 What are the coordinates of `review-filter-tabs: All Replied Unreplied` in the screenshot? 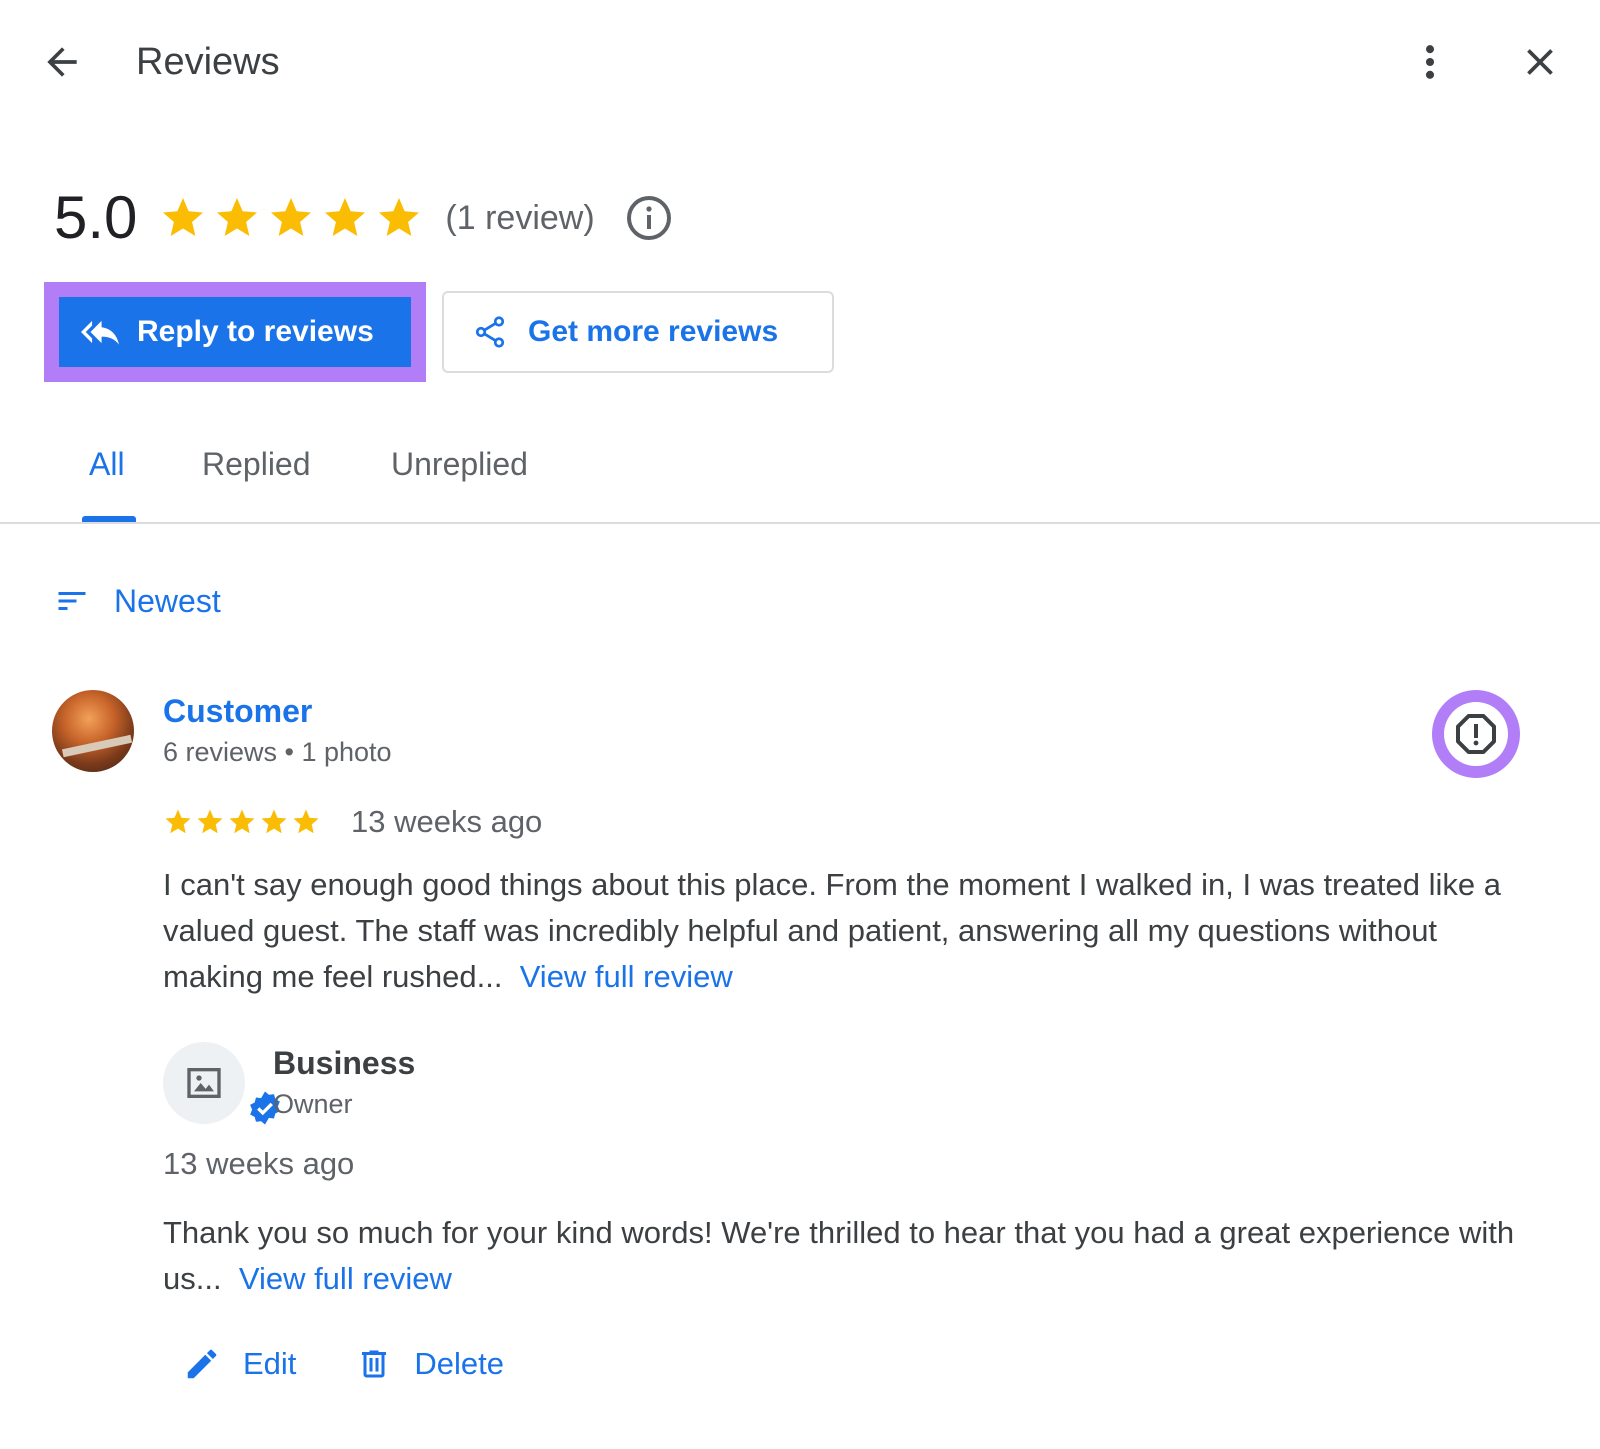 It's located at (800, 472).